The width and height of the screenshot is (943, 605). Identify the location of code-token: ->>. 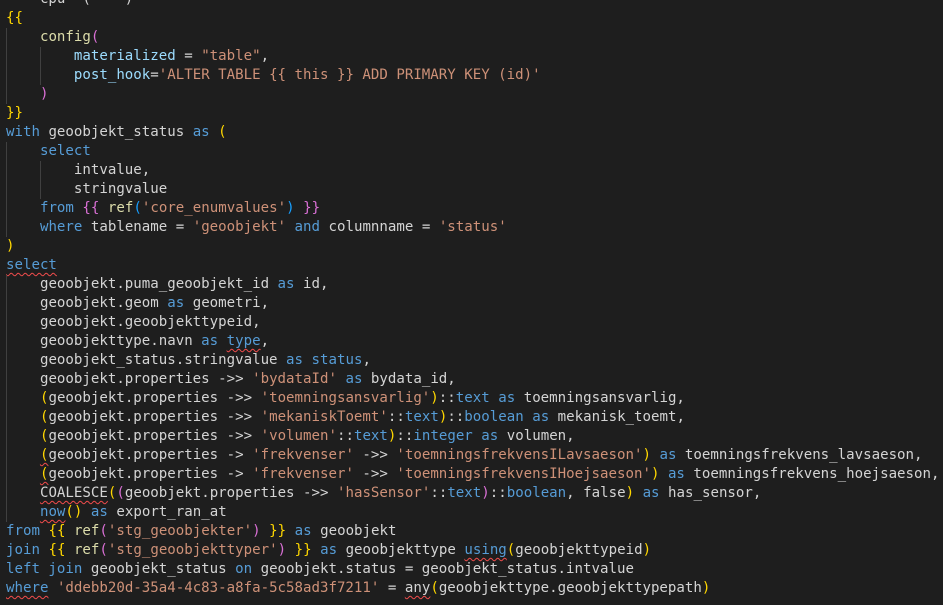
(375, 474).